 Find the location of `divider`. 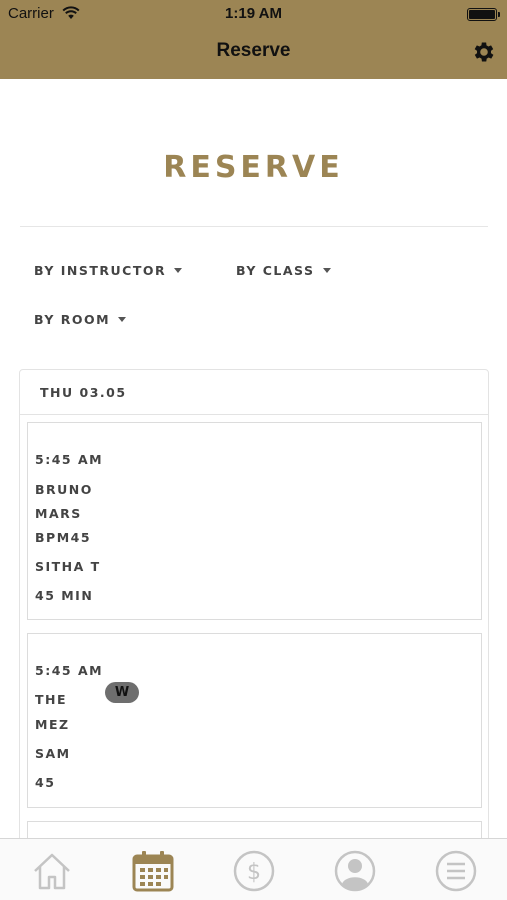

divider is located at coordinates (254, 226).